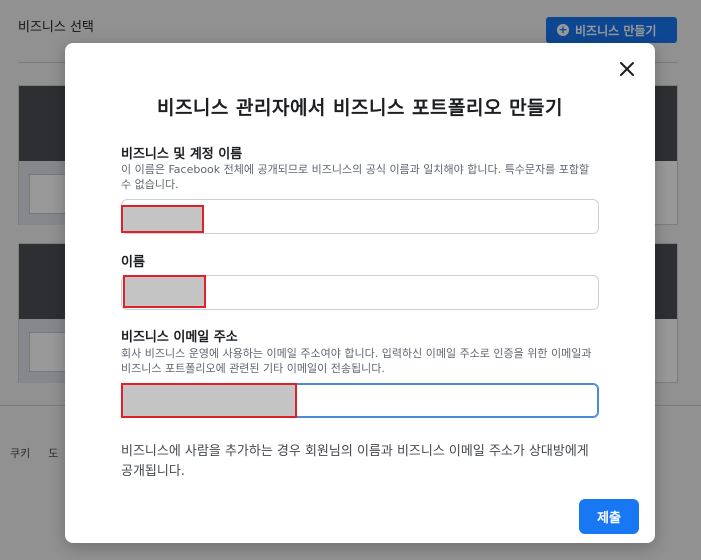 This screenshot has width=701, height=560. What do you see at coordinates (360, 108) in the screenshot?
I see `dialog-title: 비즈니스 관리자에서 비즈니스 포트폴리오 만들기` at bounding box center [360, 108].